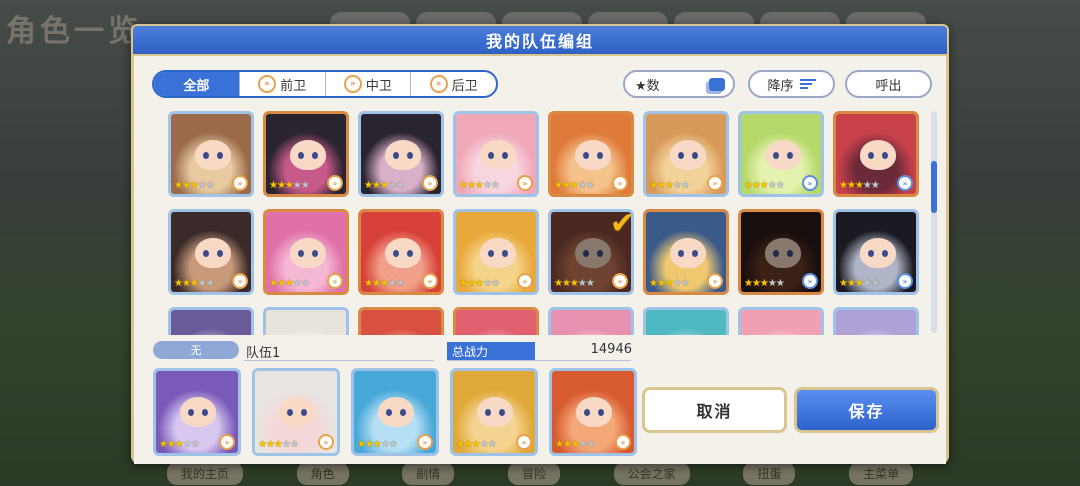 The image size is (1080, 486). I want to click on load-team-label: 呼出, so click(888, 86).